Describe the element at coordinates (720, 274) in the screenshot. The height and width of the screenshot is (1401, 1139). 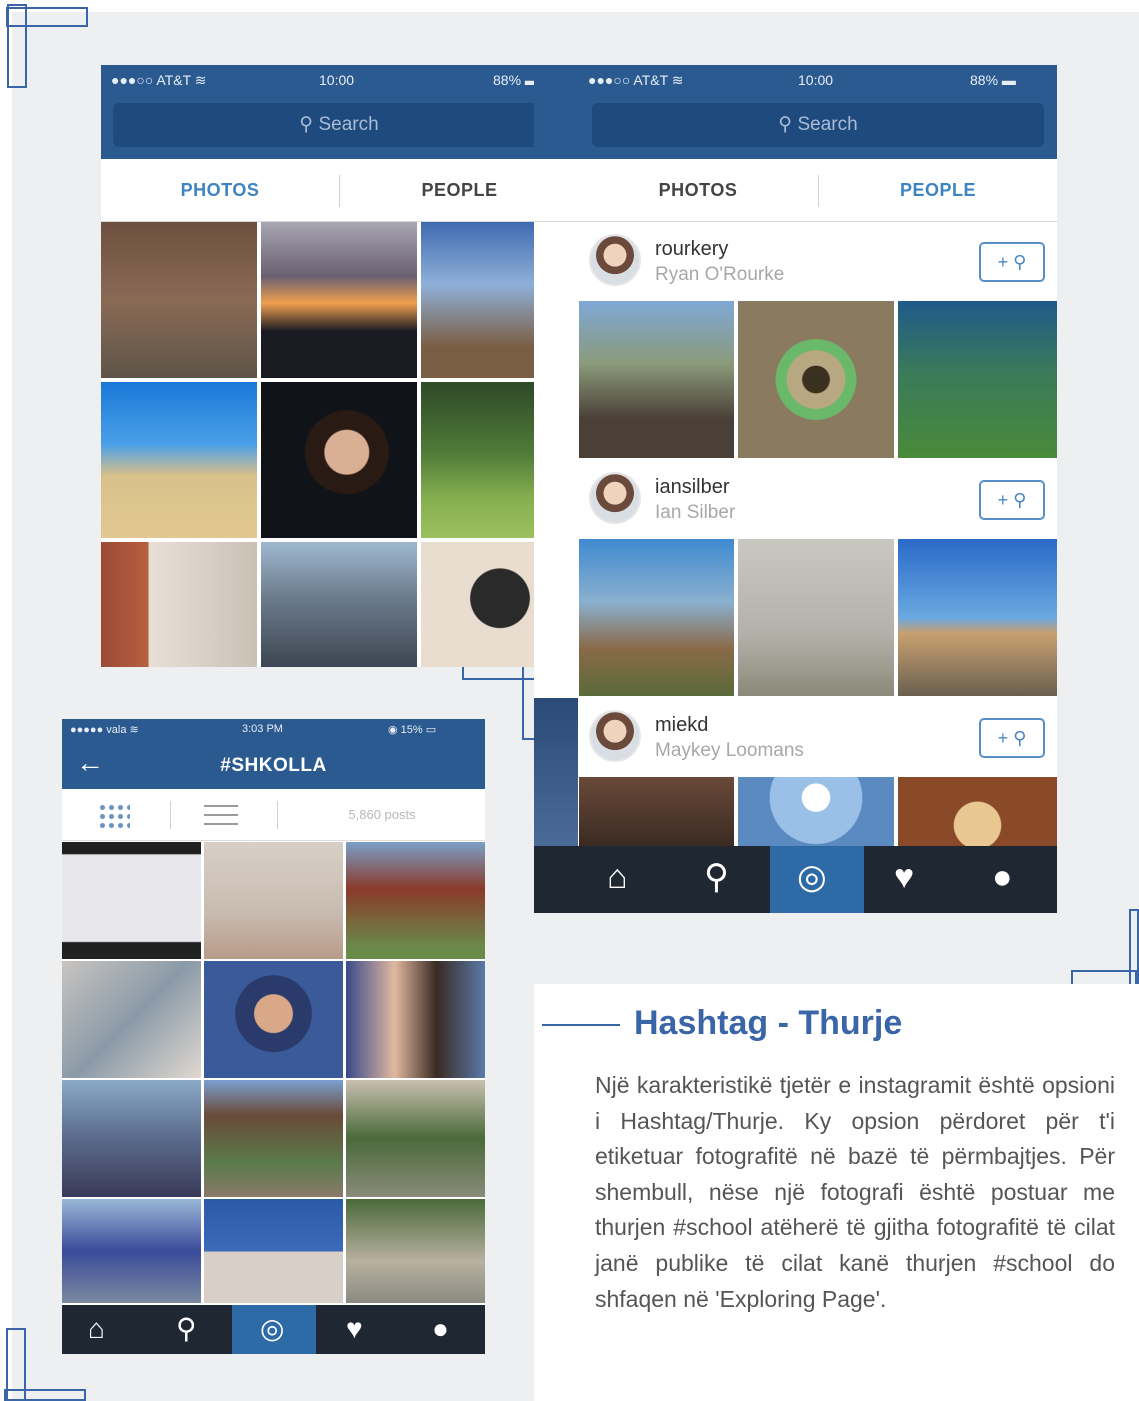
I see `full-name: Ryan O'Rourke` at that location.